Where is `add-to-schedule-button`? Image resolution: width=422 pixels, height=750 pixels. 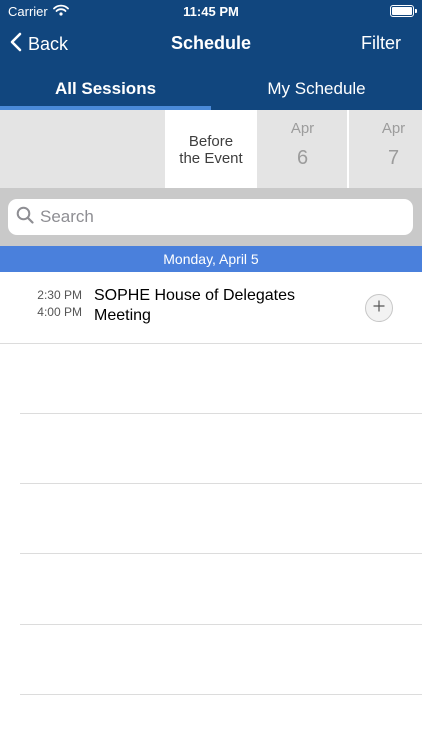
add-to-schedule-button is located at coordinates (379, 308).